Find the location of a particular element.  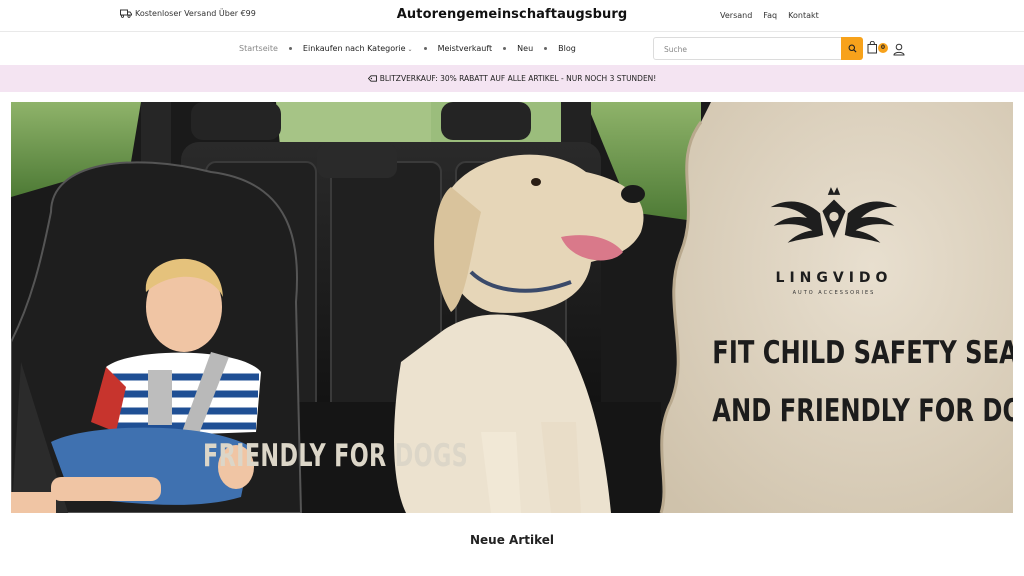

site-logo: Autorengemeinschaftaugsburg is located at coordinates (512, 14).